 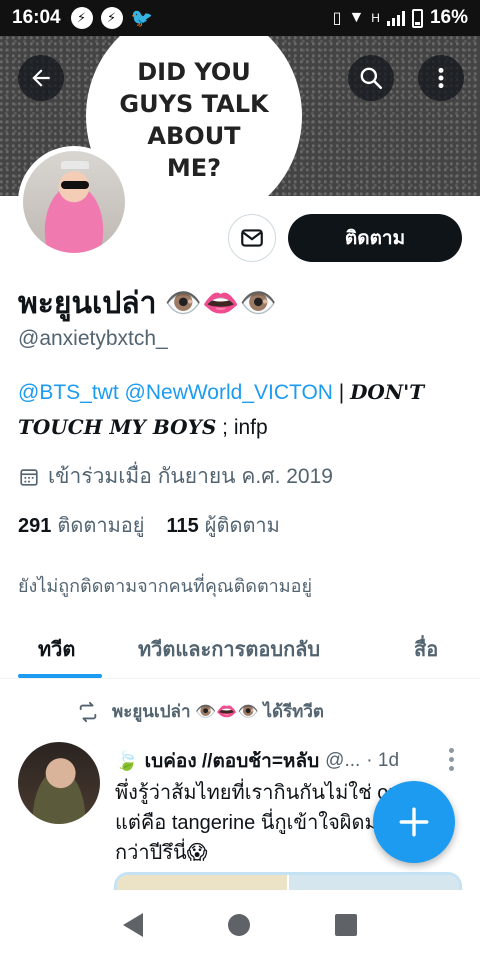 I want to click on profile-avatar, so click(x=74, y=202).